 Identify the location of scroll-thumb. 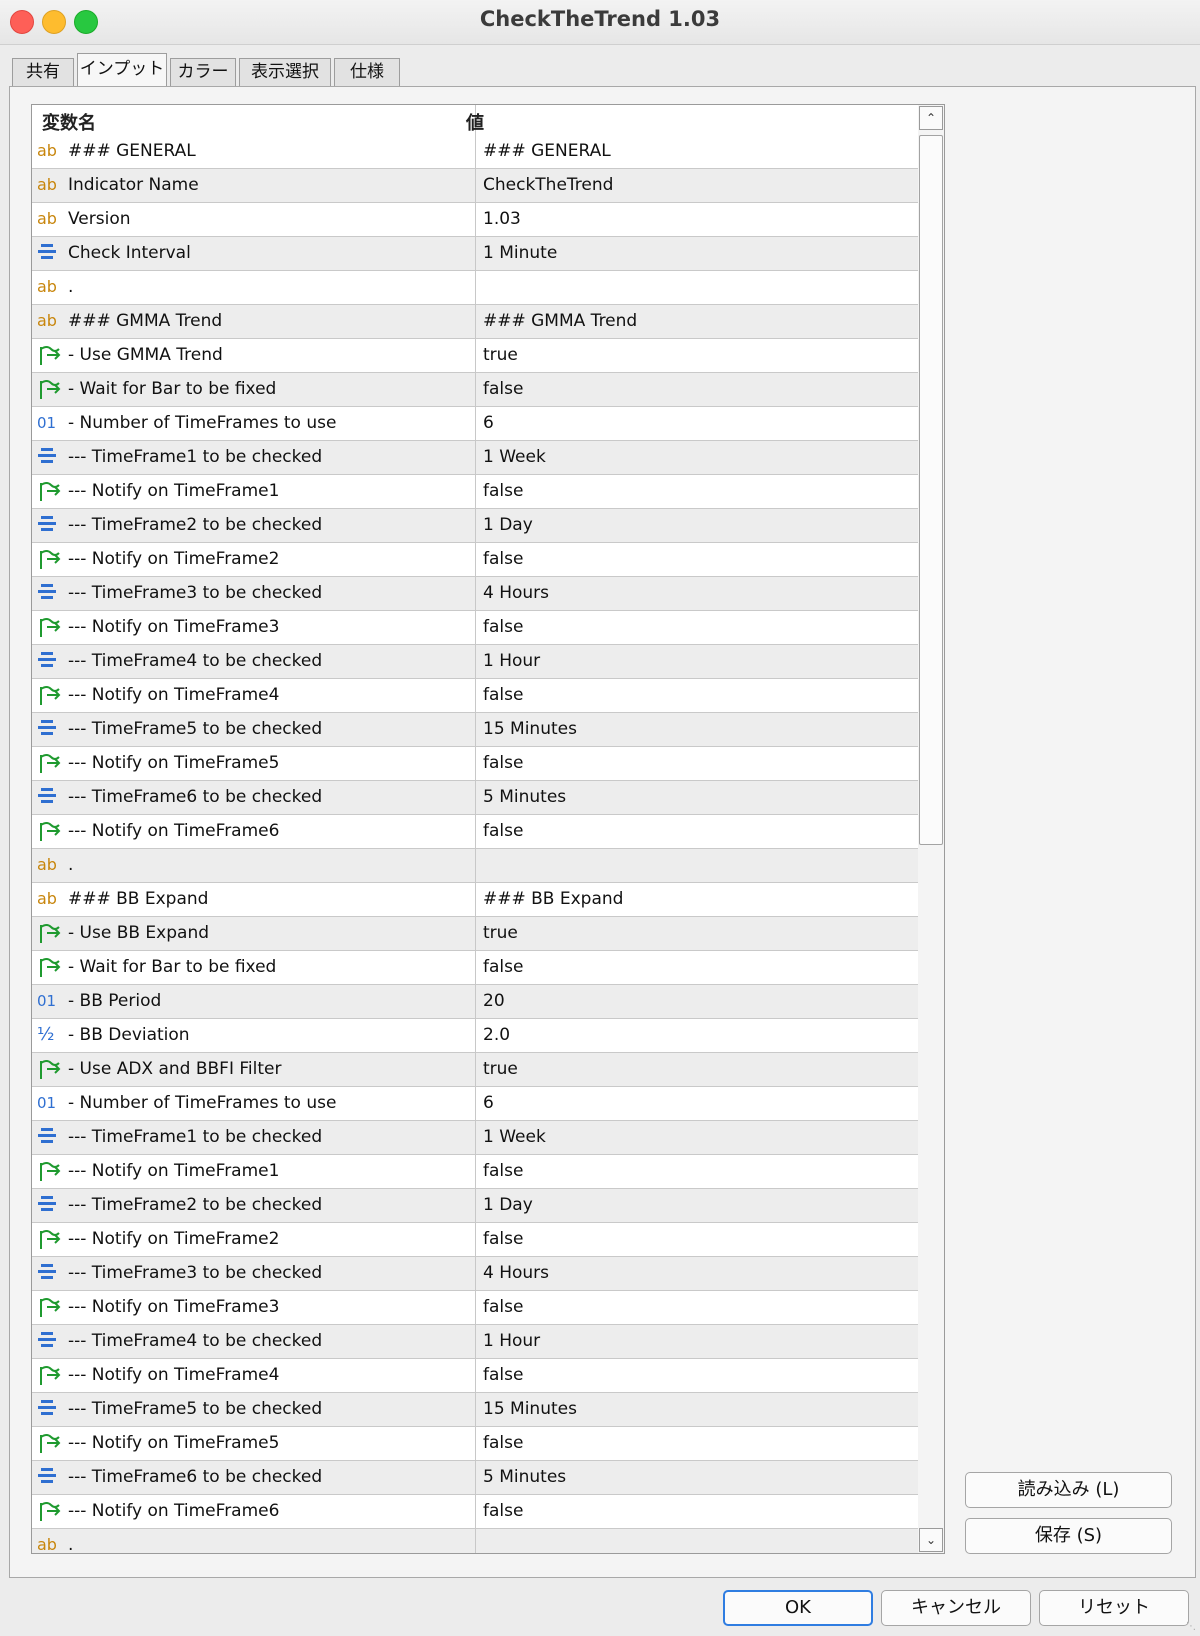
(931, 490).